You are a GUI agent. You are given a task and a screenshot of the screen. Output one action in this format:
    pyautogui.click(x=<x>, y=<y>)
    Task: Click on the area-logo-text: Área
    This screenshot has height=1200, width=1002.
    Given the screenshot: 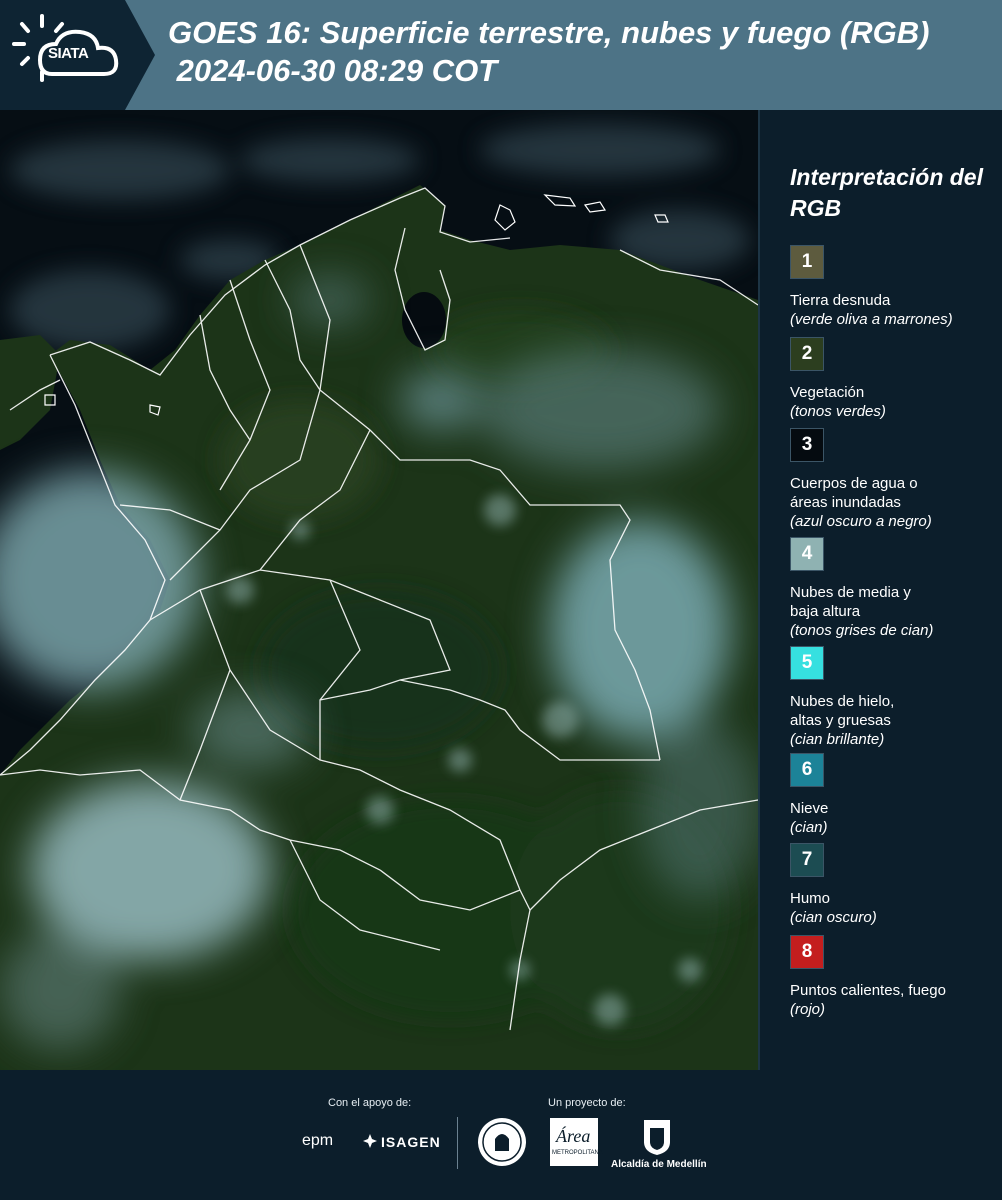 What is the action you would take?
    pyautogui.click(x=573, y=1136)
    